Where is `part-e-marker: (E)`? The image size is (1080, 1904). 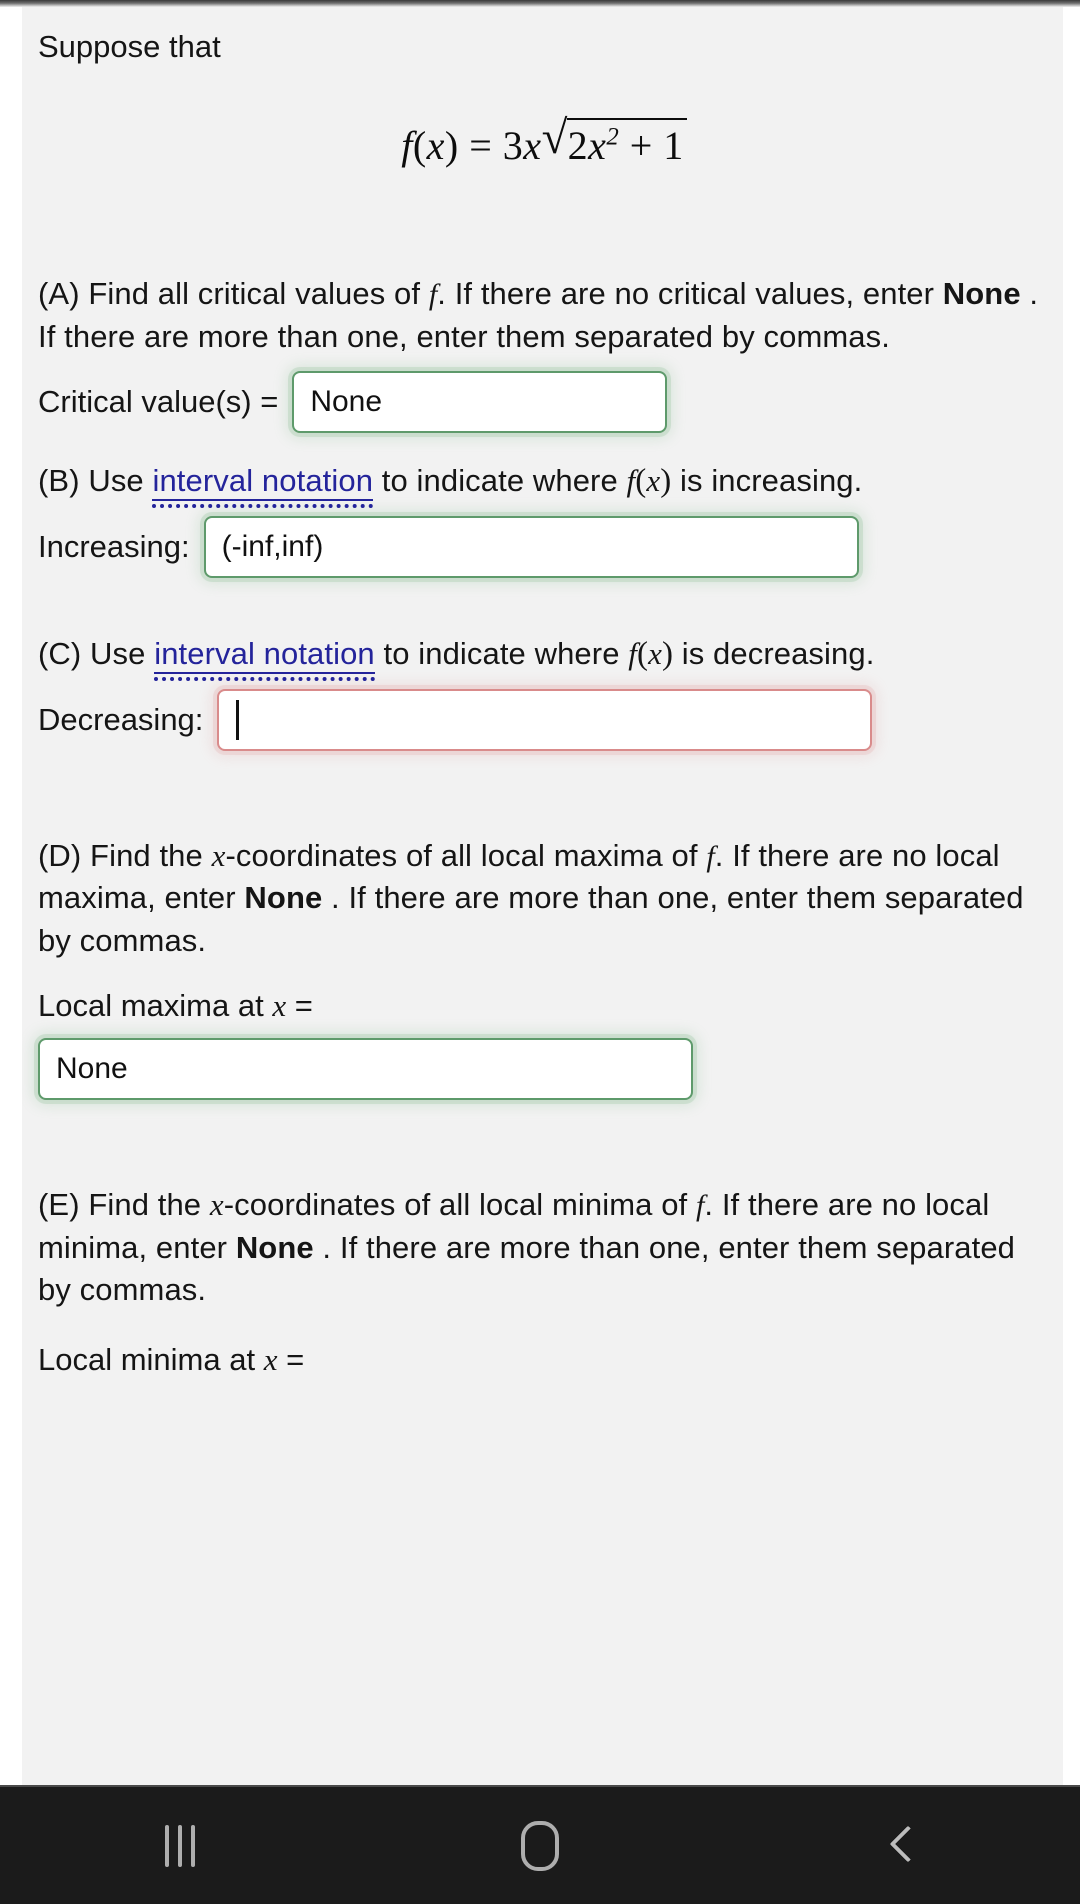
part-e-marker: (E) is located at coordinates (59, 1205).